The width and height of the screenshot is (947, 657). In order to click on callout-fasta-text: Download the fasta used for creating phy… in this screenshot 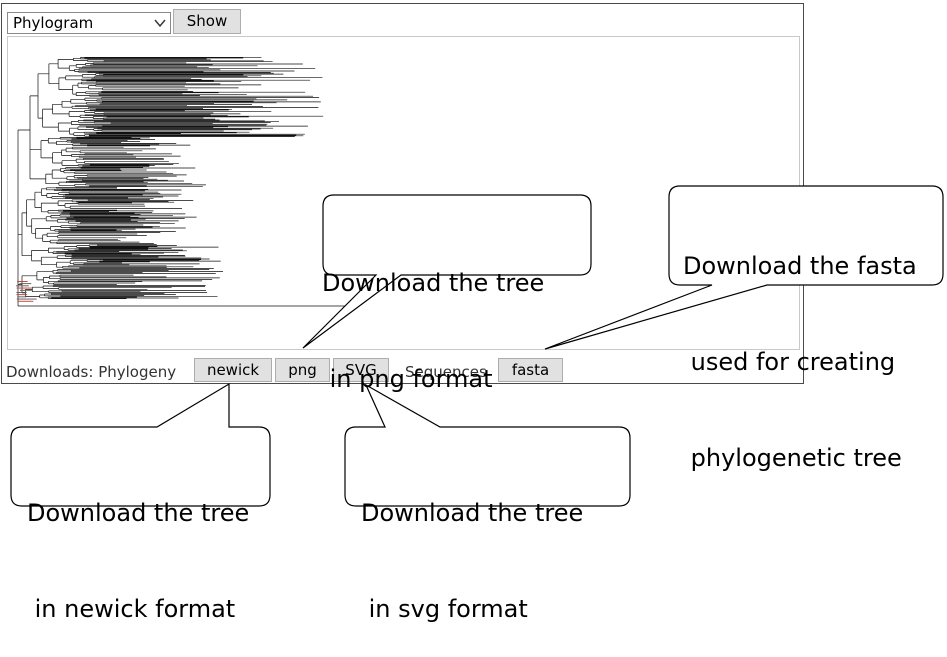, I will do `click(800, 362)`.